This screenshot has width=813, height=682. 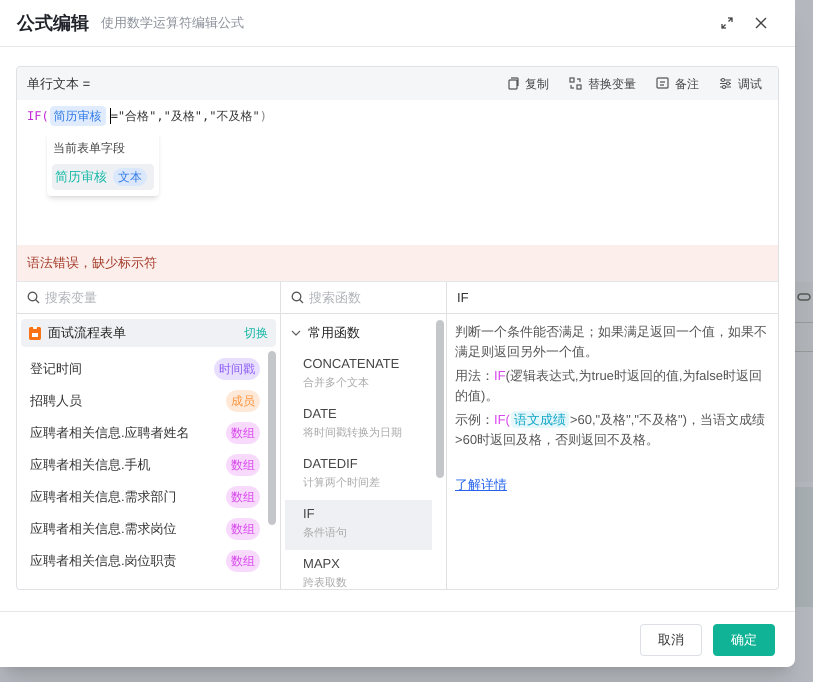 I want to click on formula-text: ), so click(x=263, y=116).